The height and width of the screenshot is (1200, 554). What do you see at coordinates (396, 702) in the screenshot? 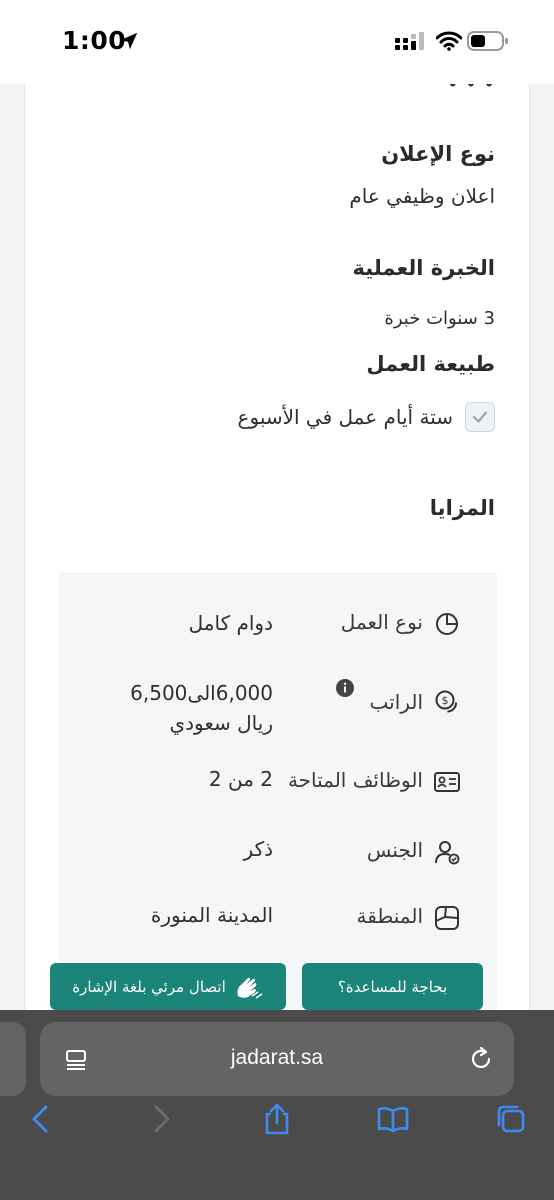
I see `detail-label: الراتب` at bounding box center [396, 702].